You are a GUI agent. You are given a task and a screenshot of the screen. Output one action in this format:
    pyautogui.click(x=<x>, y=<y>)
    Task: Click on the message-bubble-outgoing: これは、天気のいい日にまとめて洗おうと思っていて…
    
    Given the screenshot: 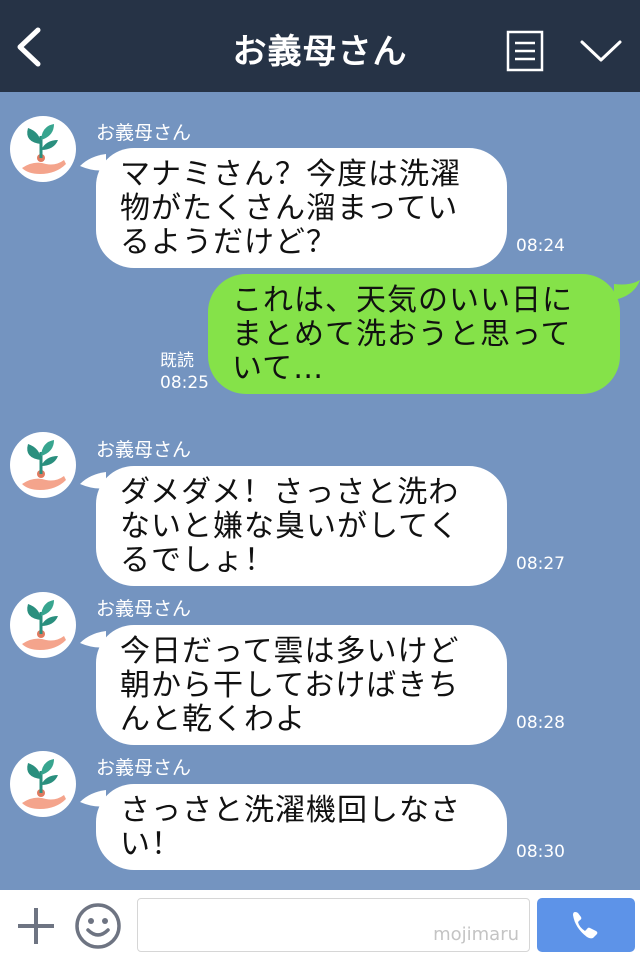 What is the action you would take?
    pyautogui.click(x=414, y=334)
    